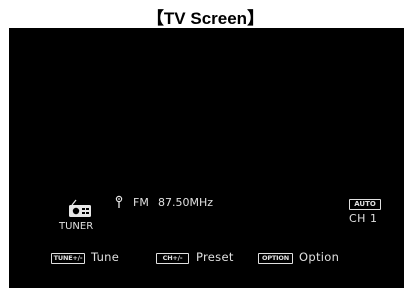 This screenshot has height=292, width=411. I want to click on antenna-icon, so click(119, 201).